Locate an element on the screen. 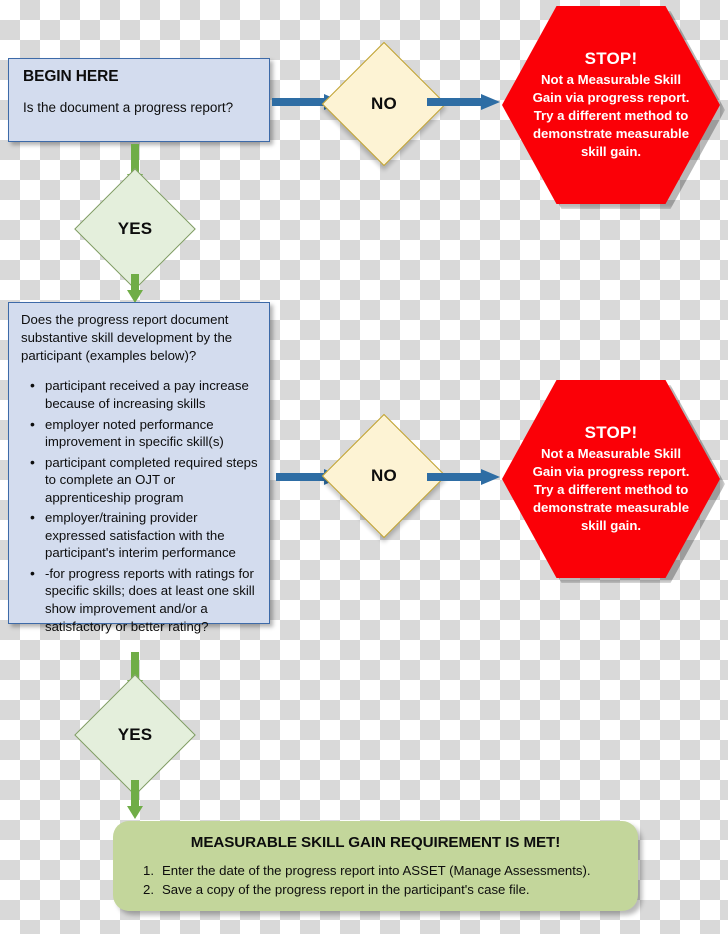 Image resolution: width=728 pixels, height=934 pixels. decision-yes-2-label: YES is located at coordinates (135, 734).